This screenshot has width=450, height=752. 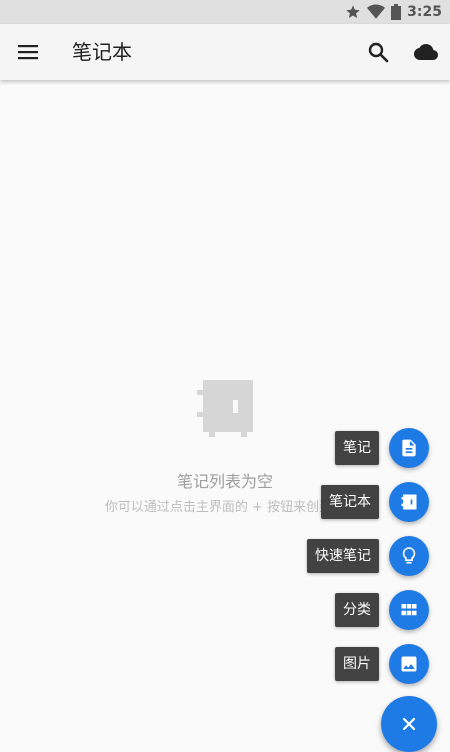 I want to click on image-button, so click(x=409, y=664).